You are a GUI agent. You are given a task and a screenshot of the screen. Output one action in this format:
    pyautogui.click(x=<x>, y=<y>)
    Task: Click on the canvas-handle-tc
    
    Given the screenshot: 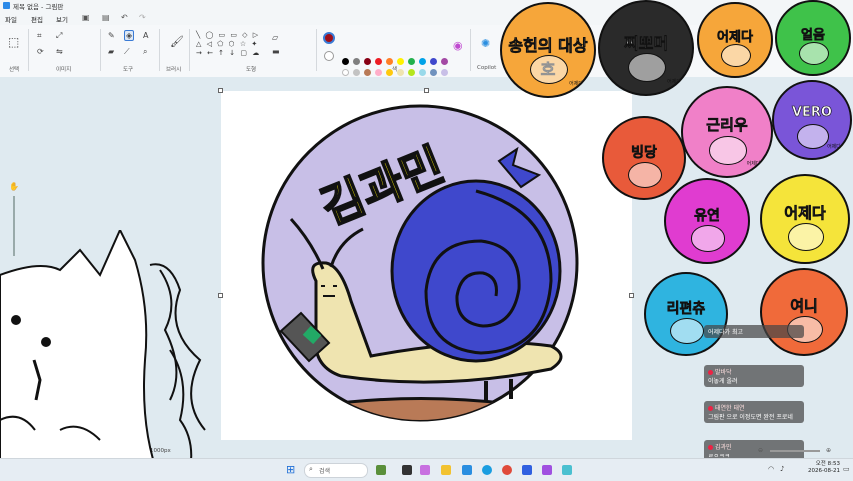 What is the action you would take?
    pyautogui.click(x=426, y=90)
    